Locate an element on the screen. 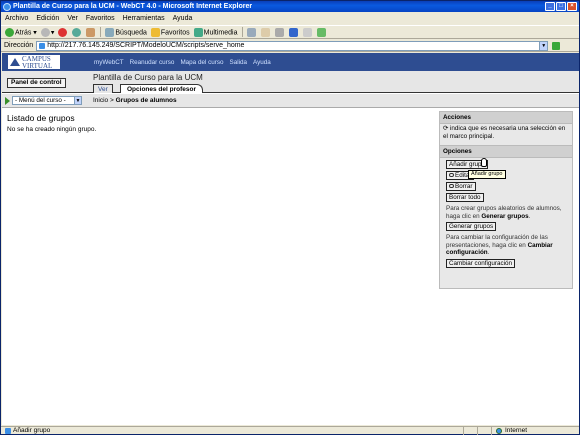  stop-icon is located at coordinates (63, 32).